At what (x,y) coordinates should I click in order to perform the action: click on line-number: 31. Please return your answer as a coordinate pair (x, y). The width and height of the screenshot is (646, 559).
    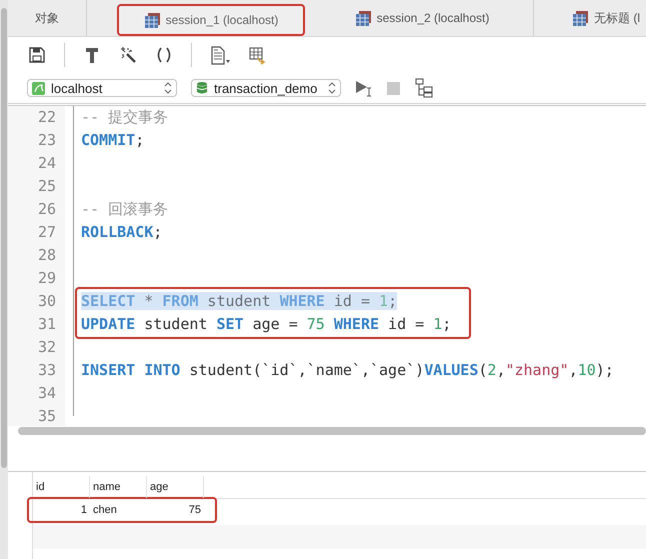
    Looking at the image, I should click on (46, 324).